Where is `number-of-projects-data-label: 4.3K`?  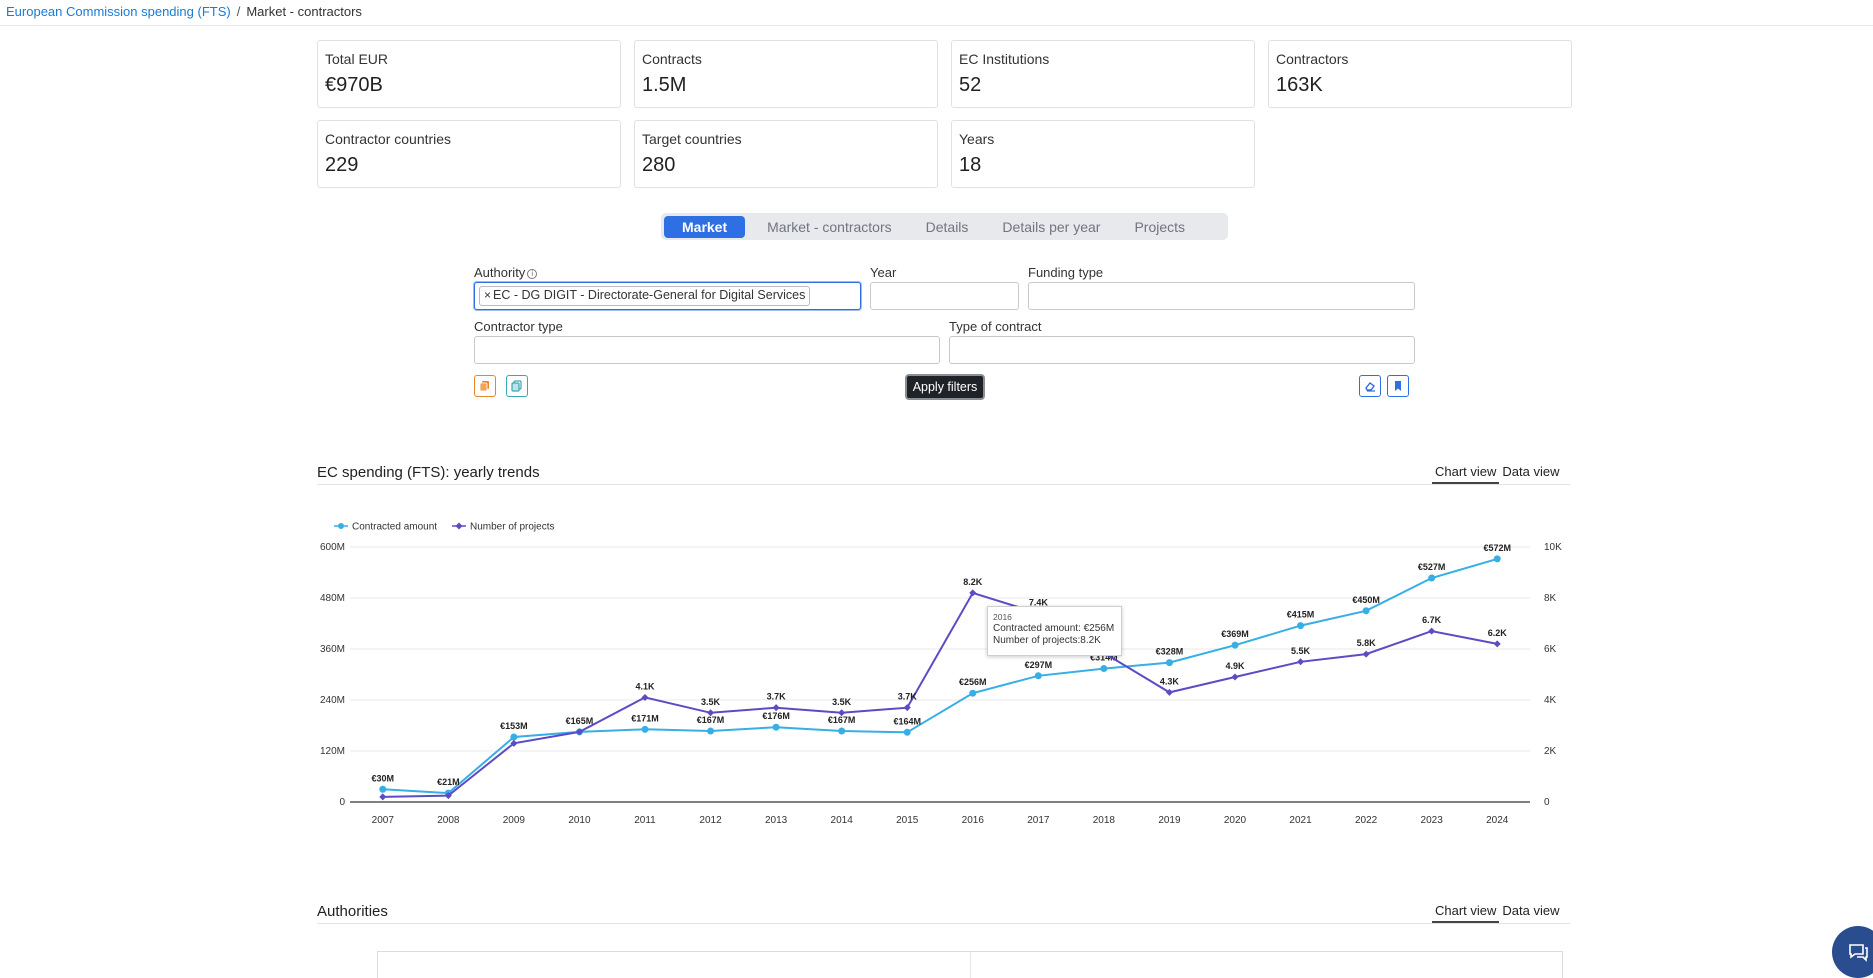
number-of-projects-data-label: 4.3K is located at coordinates (1170, 681).